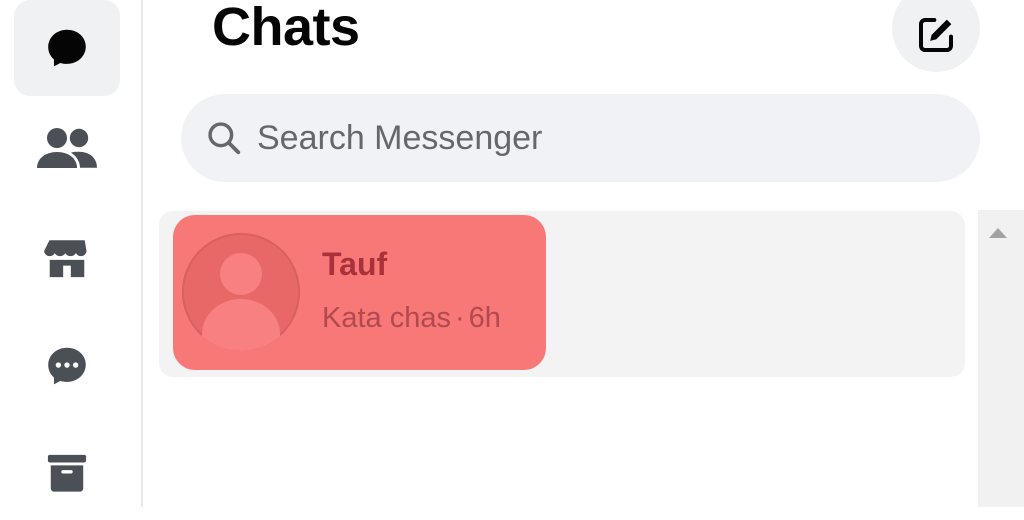 The height and width of the screenshot is (520, 1024). What do you see at coordinates (286, 28) in the screenshot?
I see `page-title: Chats` at bounding box center [286, 28].